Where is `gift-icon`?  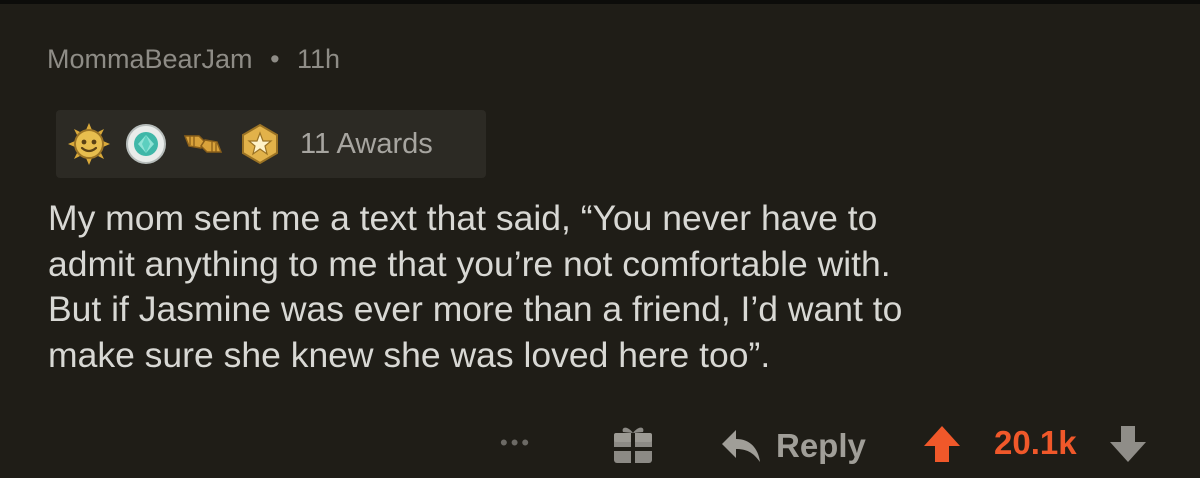
gift-icon is located at coordinates (633, 445).